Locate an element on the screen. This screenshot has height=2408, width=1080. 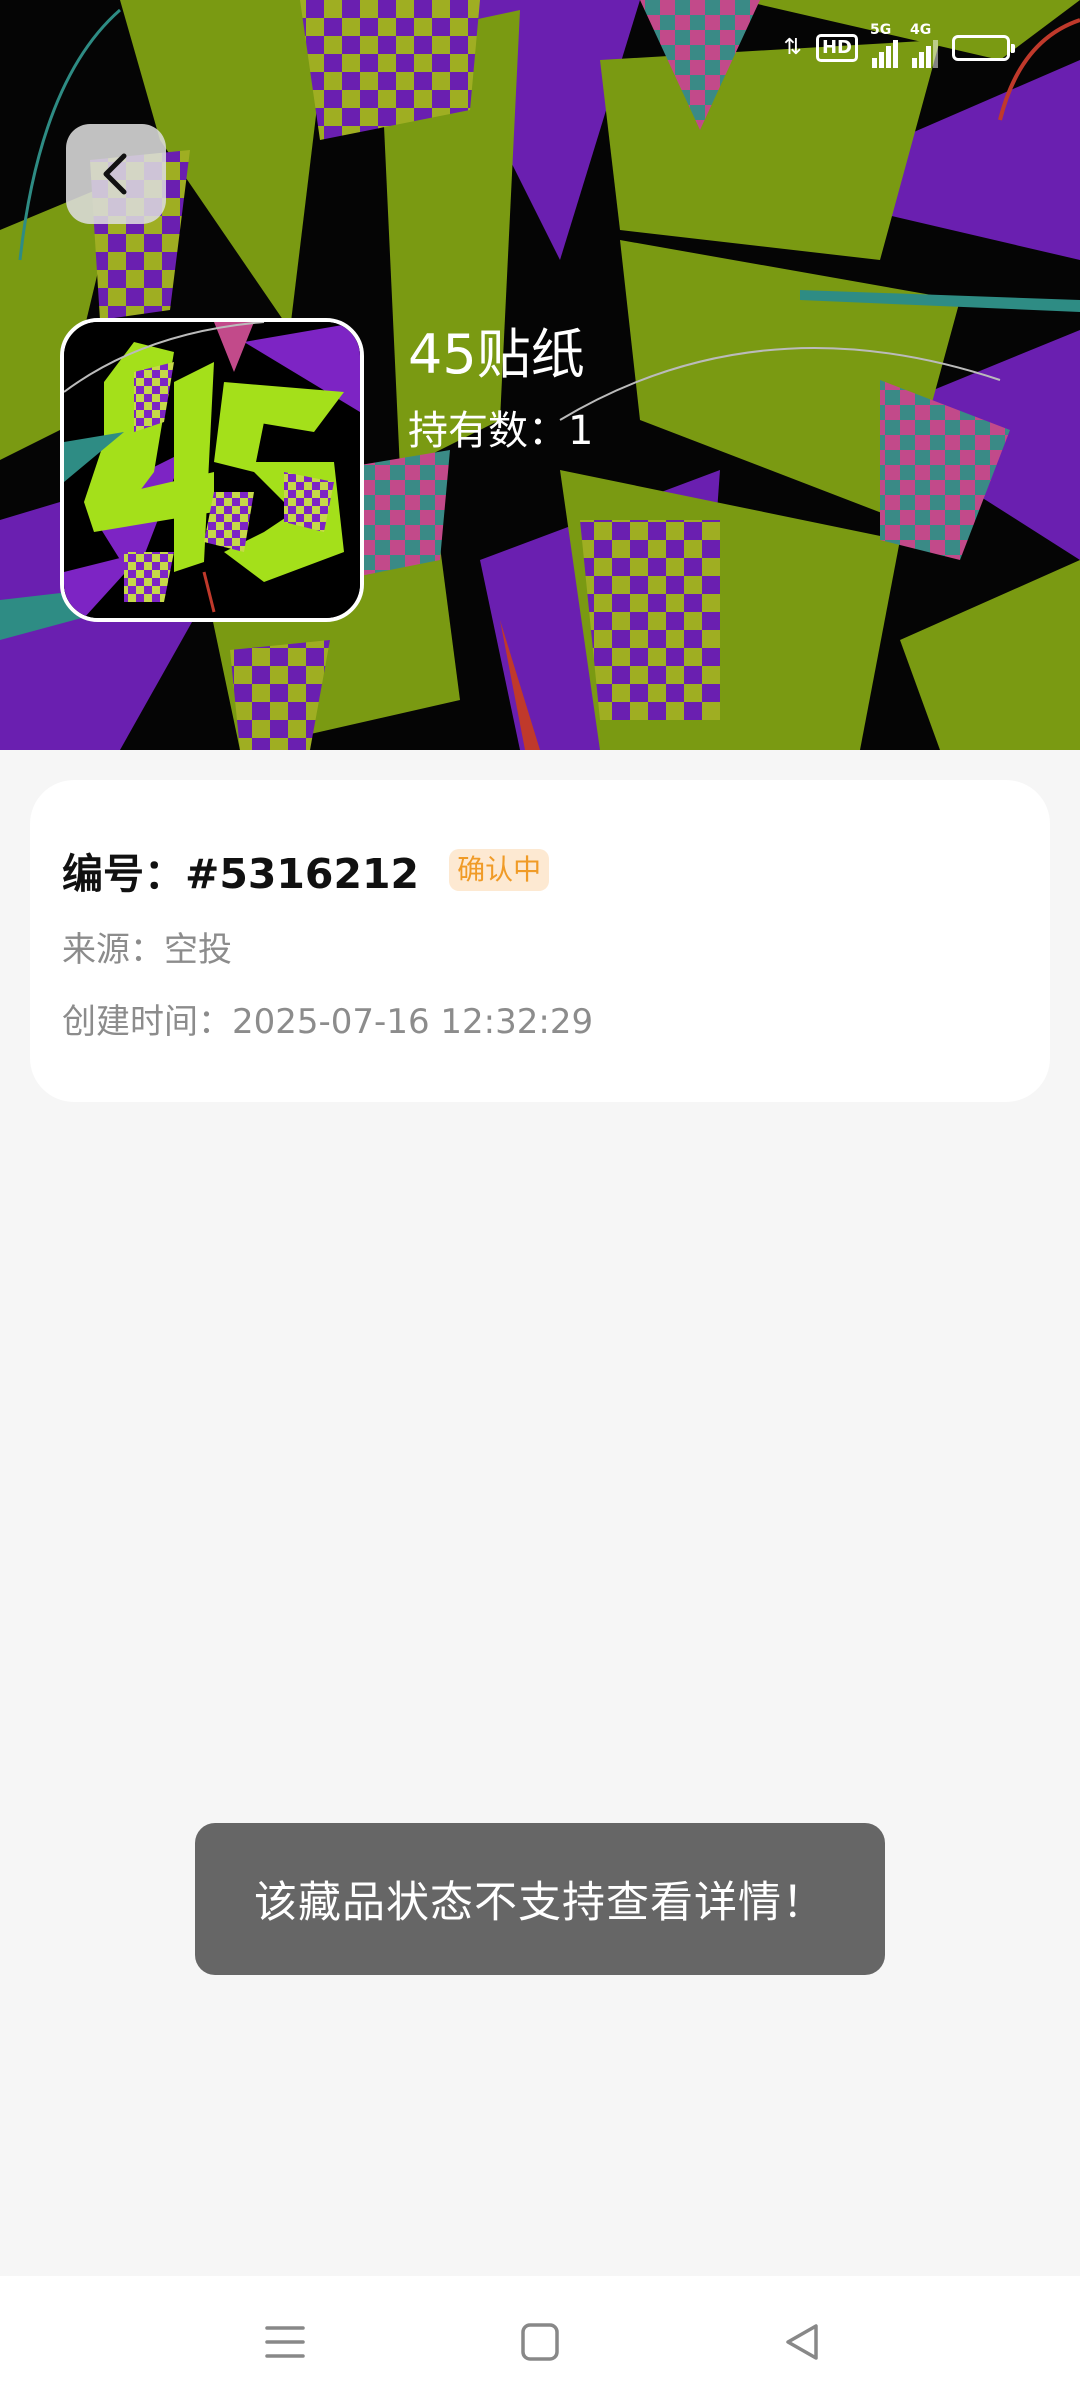
item-thumbnail is located at coordinates (212, 470).